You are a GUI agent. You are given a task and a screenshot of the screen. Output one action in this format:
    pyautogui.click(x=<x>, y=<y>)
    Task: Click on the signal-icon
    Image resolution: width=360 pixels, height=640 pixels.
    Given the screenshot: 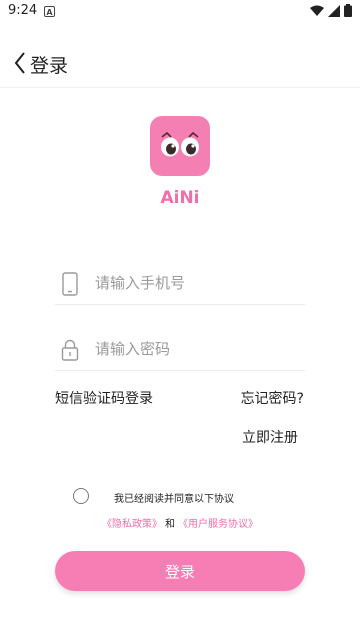 What is the action you would take?
    pyautogui.click(x=334, y=10)
    